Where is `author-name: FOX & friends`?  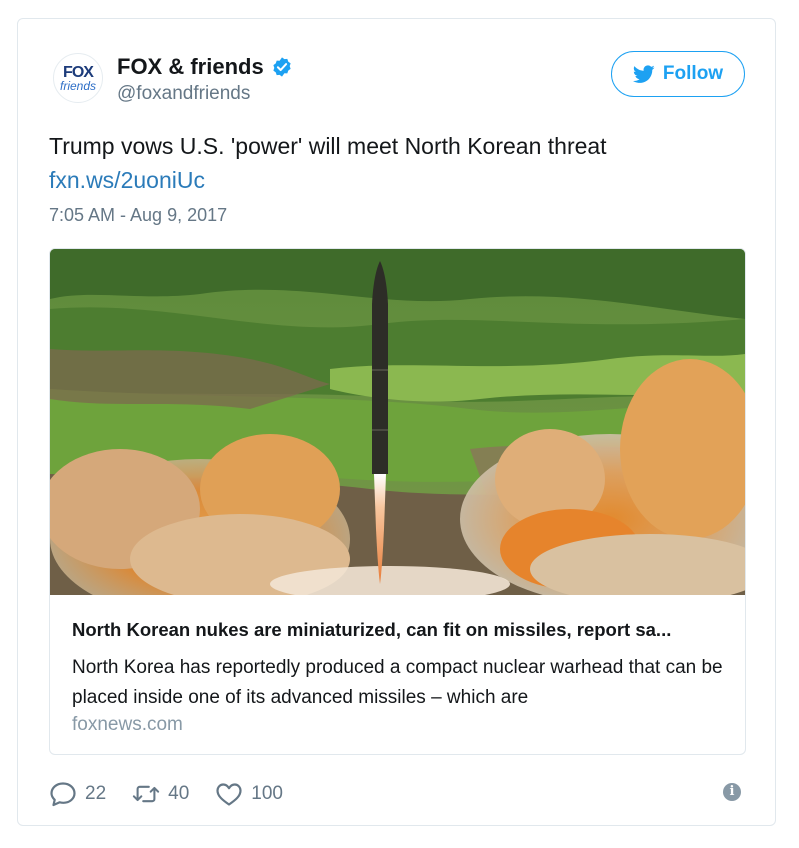 author-name: FOX & friends is located at coordinates (205, 67).